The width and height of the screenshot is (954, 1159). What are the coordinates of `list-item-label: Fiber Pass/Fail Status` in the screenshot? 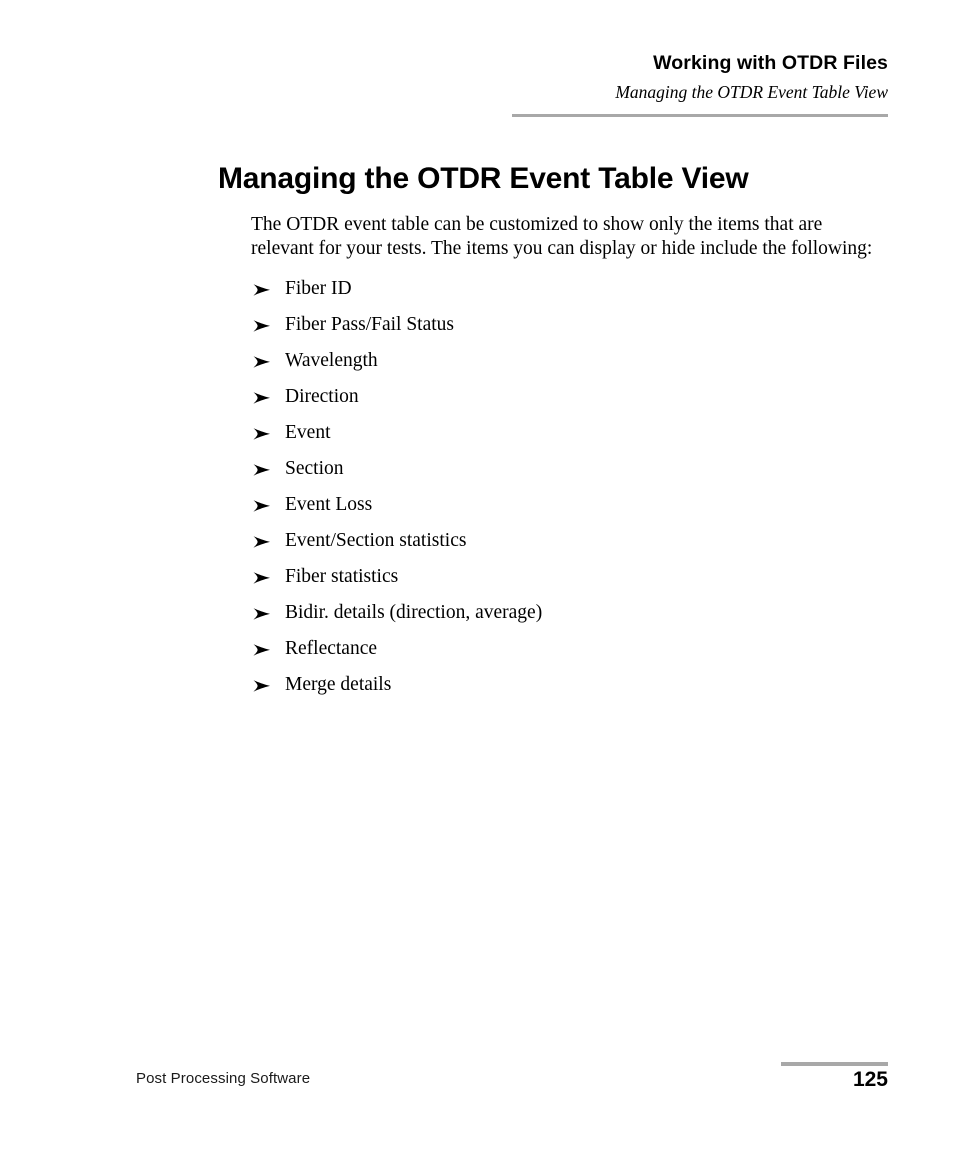 It's located at (370, 324).